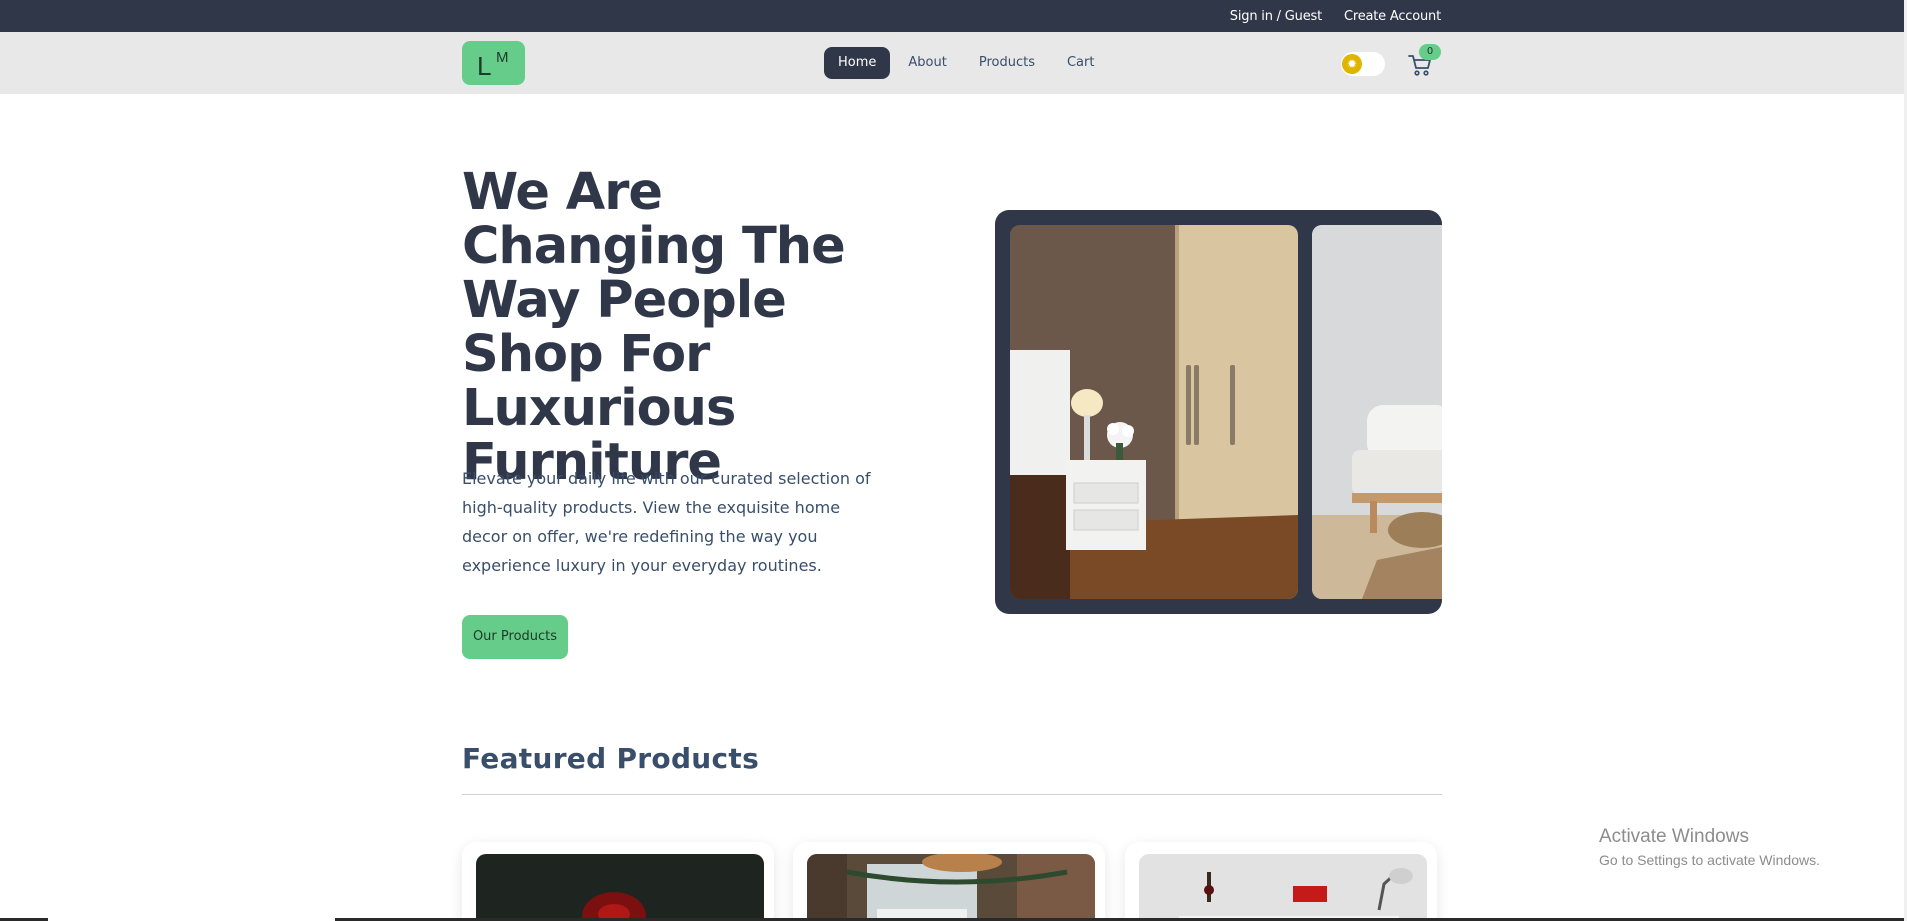 The height and width of the screenshot is (921, 1907). I want to click on our-products-button: Our Products, so click(515, 637).